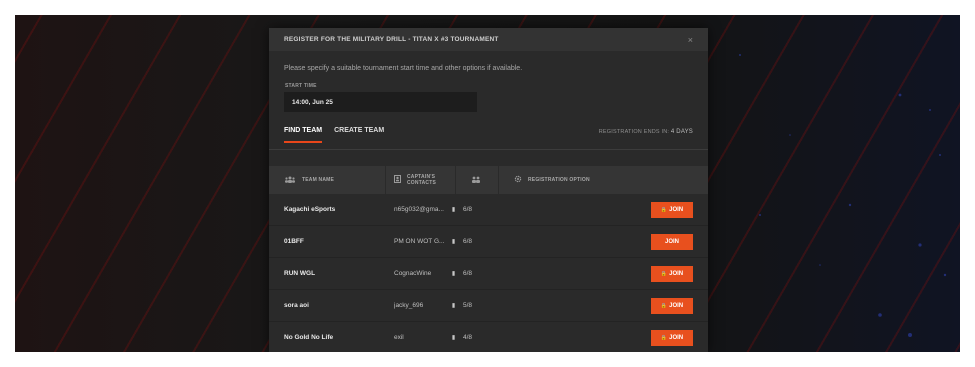  I want to click on registration-ends-value: 4 DAYS, so click(681, 132).